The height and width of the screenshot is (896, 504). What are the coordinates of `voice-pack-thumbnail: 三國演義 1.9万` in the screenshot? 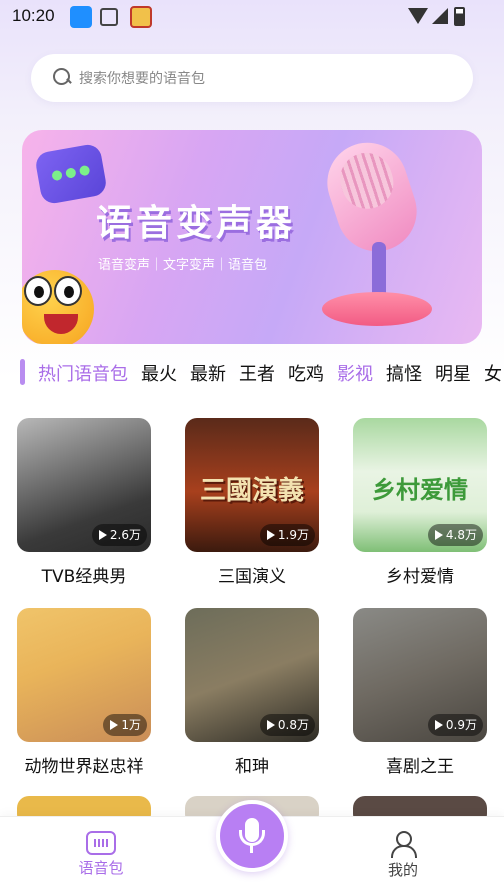 It's located at (252, 485).